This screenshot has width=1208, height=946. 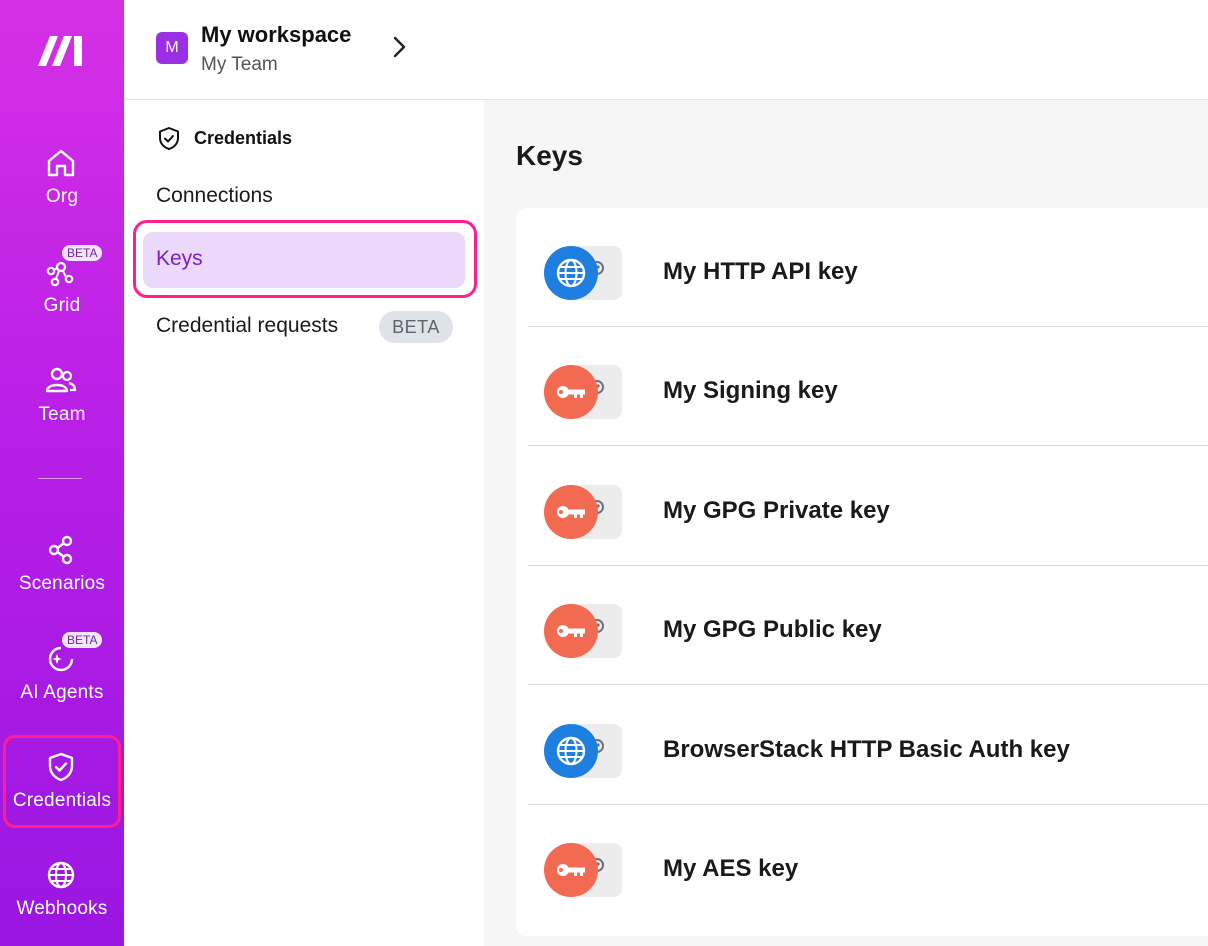 What do you see at coordinates (868, 387) in the screenshot?
I see `key-list-item: My Signing key` at bounding box center [868, 387].